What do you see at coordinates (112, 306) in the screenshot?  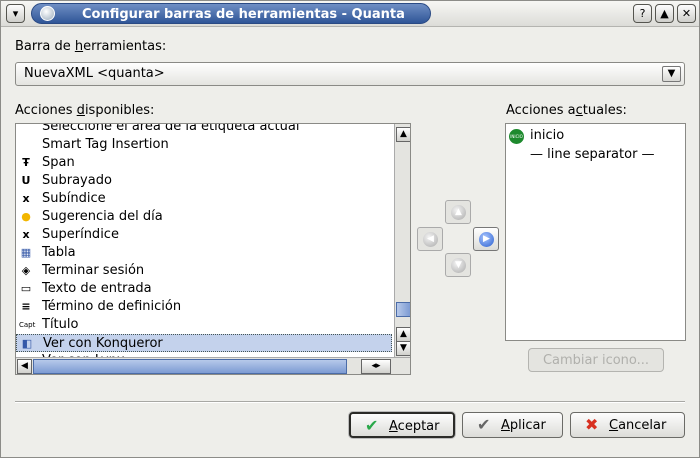 I see `list-item-label: Término de definición` at bounding box center [112, 306].